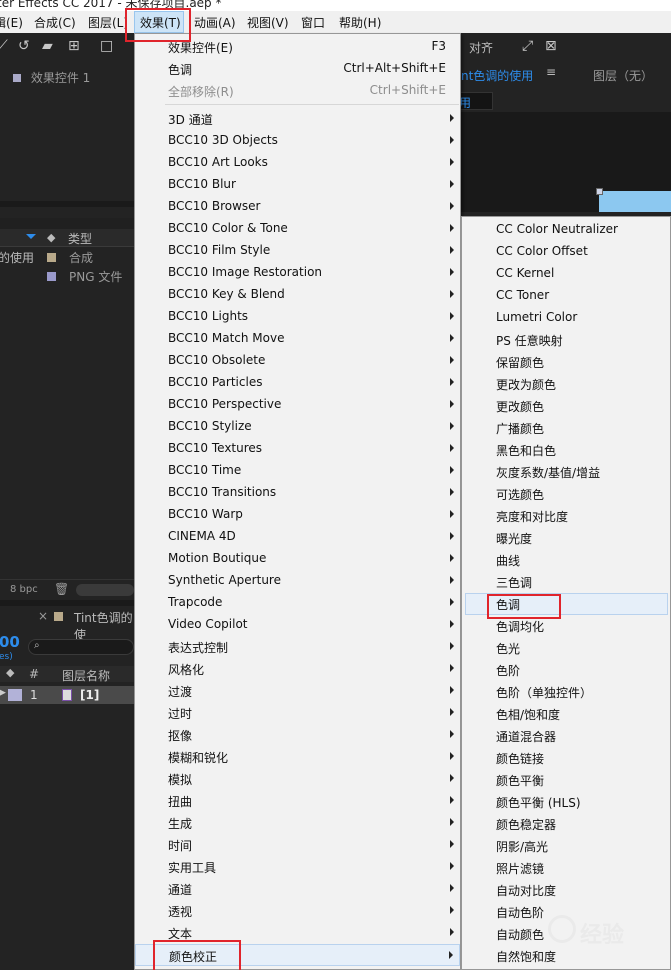 This screenshot has height=970, width=671. What do you see at coordinates (297, 625) in the screenshot?
I see `menu-item-category: Video Copilot` at bounding box center [297, 625].